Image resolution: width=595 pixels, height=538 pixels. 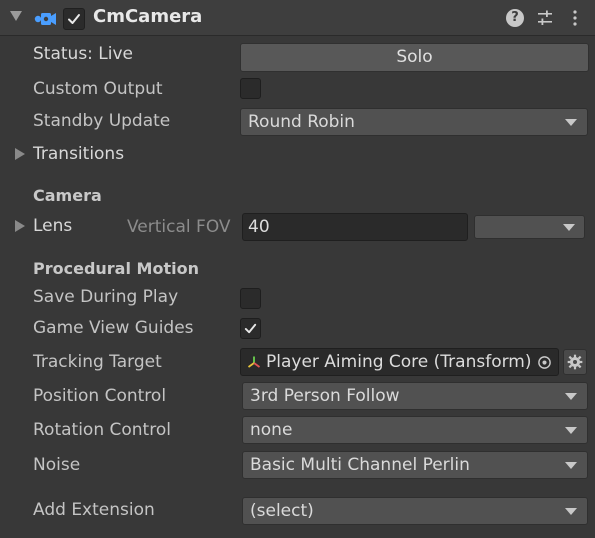 What do you see at coordinates (301, 122) in the screenshot?
I see `standby-update-value: Round Robin` at bounding box center [301, 122].